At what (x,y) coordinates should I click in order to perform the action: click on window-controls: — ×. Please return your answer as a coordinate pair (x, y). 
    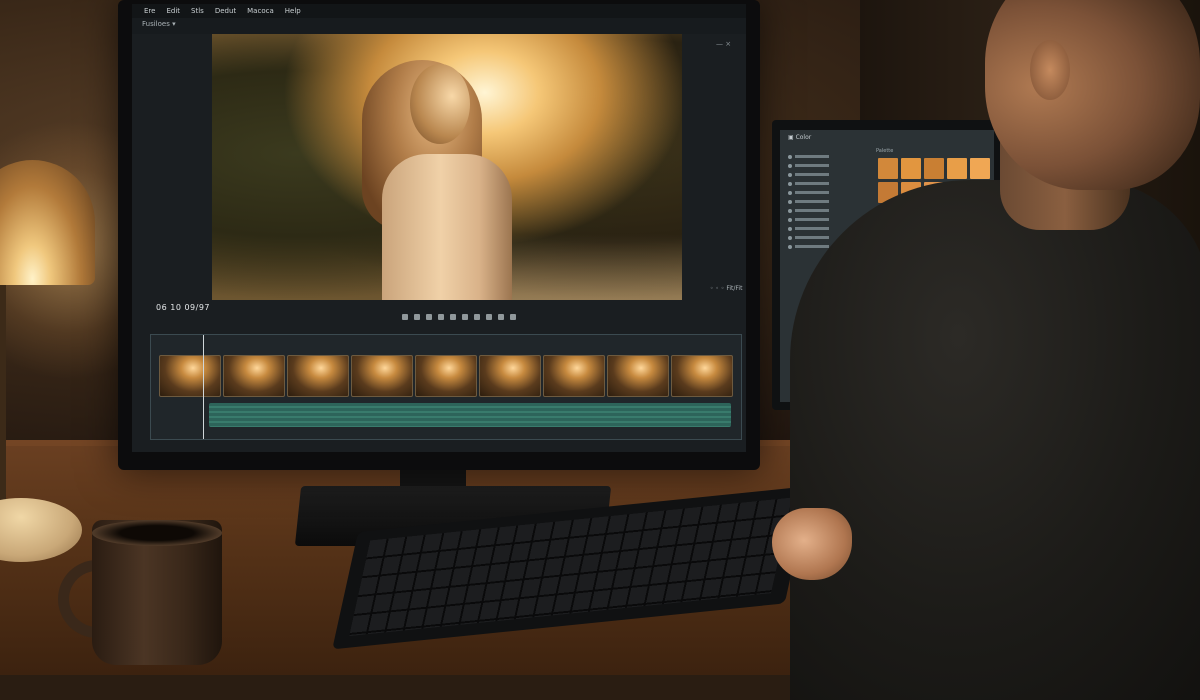
    Looking at the image, I should click on (723, 44).